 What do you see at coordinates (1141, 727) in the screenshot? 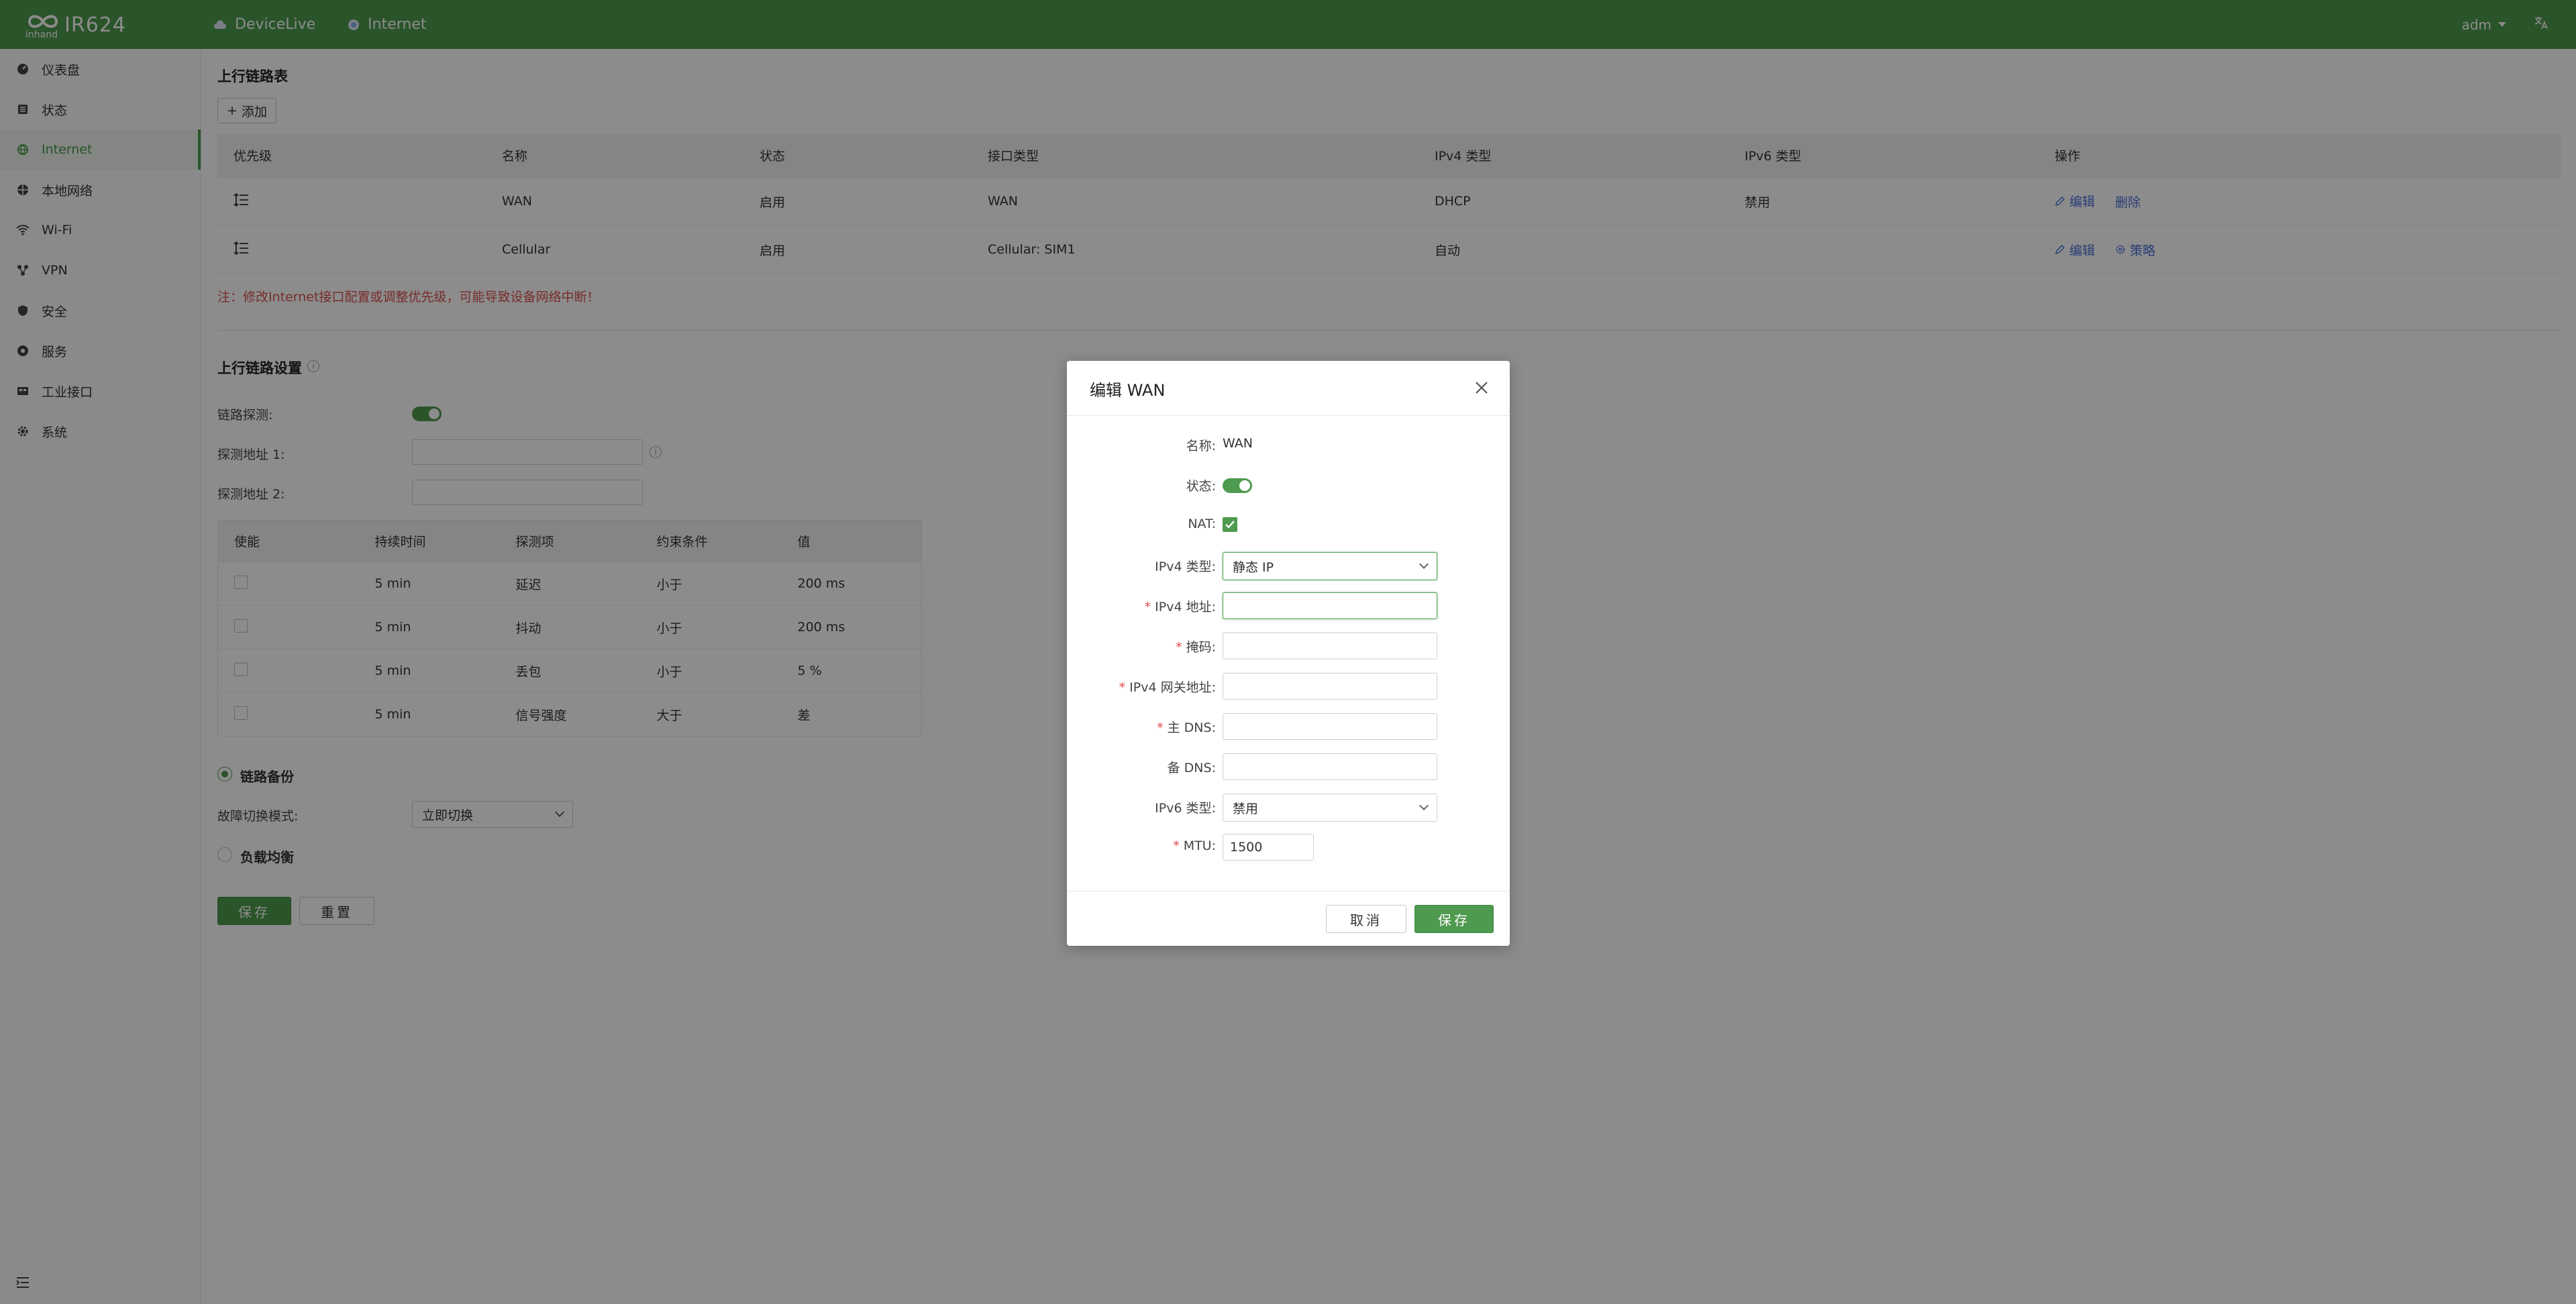
I see `primary-dns-label: * 主 DNS:` at bounding box center [1141, 727].